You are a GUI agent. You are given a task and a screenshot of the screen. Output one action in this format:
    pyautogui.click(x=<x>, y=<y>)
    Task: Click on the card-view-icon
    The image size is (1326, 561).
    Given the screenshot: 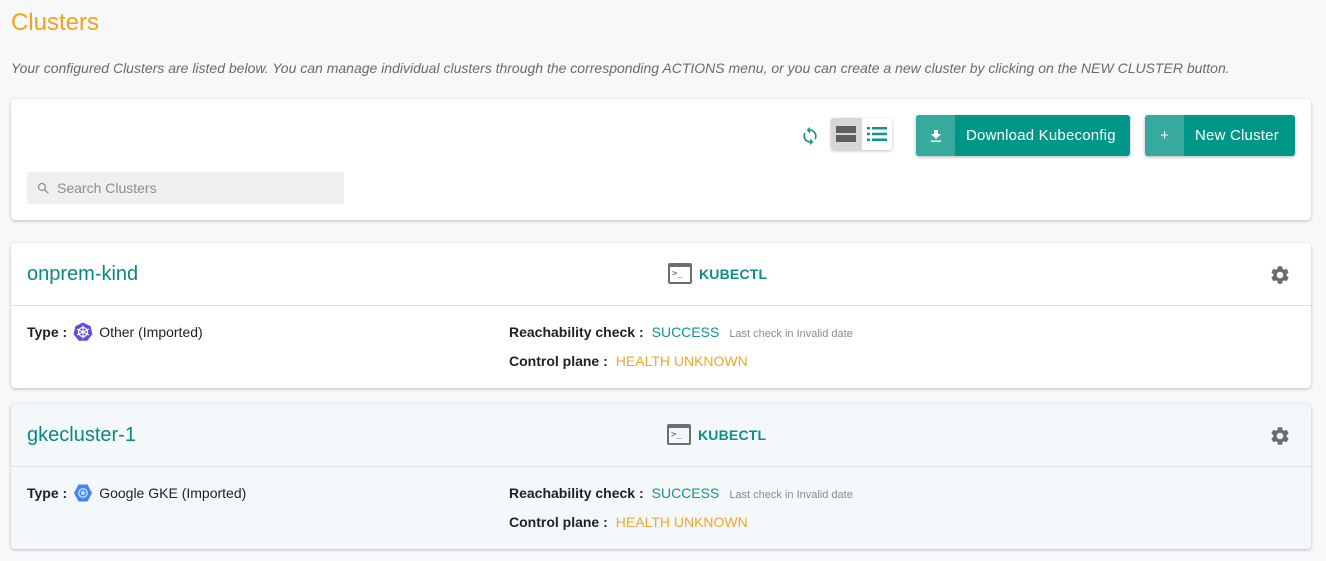 What is the action you would take?
    pyautogui.click(x=846, y=134)
    